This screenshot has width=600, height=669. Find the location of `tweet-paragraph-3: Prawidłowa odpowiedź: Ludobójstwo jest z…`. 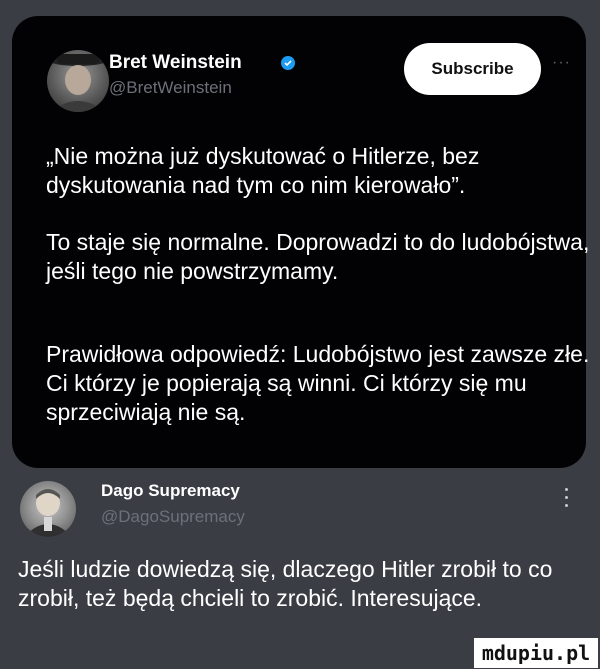

tweet-paragraph-3: Prawidłowa odpowiedź: Ludobójstwo jest z… is located at coordinates (318, 383).